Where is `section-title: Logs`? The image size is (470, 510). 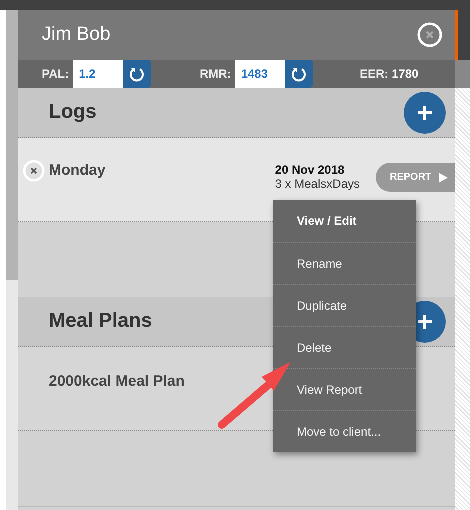 section-title: Logs is located at coordinates (73, 112).